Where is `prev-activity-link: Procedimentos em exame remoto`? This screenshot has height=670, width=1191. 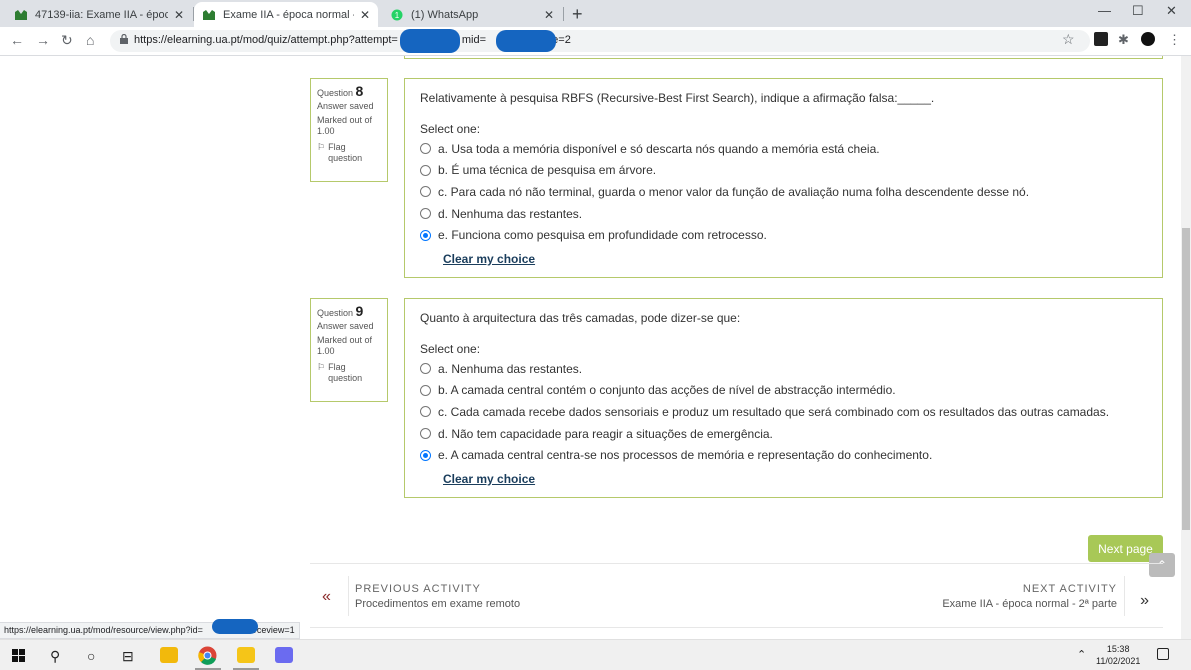 prev-activity-link: Procedimentos em exame remoto is located at coordinates (437, 604).